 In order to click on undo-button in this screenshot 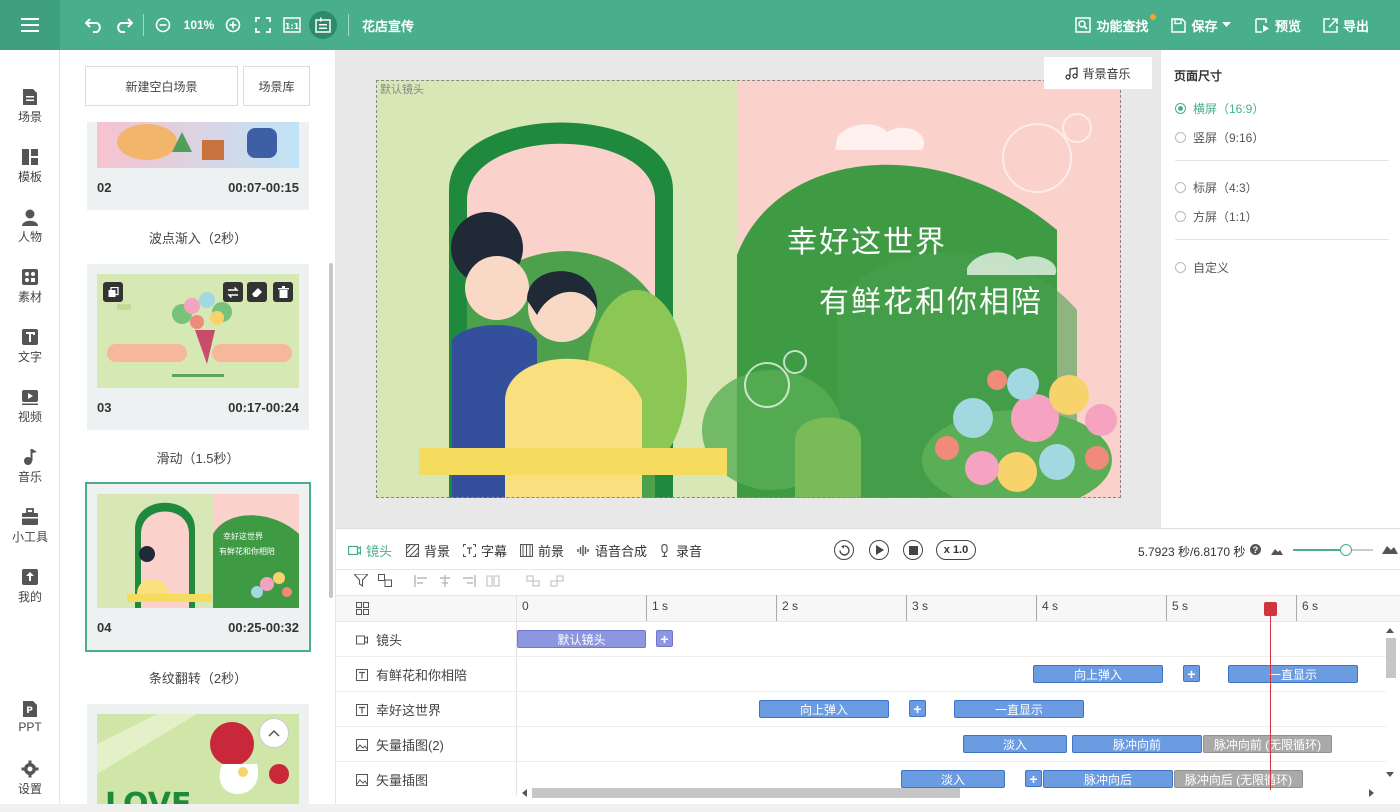, I will do `click(94, 25)`.